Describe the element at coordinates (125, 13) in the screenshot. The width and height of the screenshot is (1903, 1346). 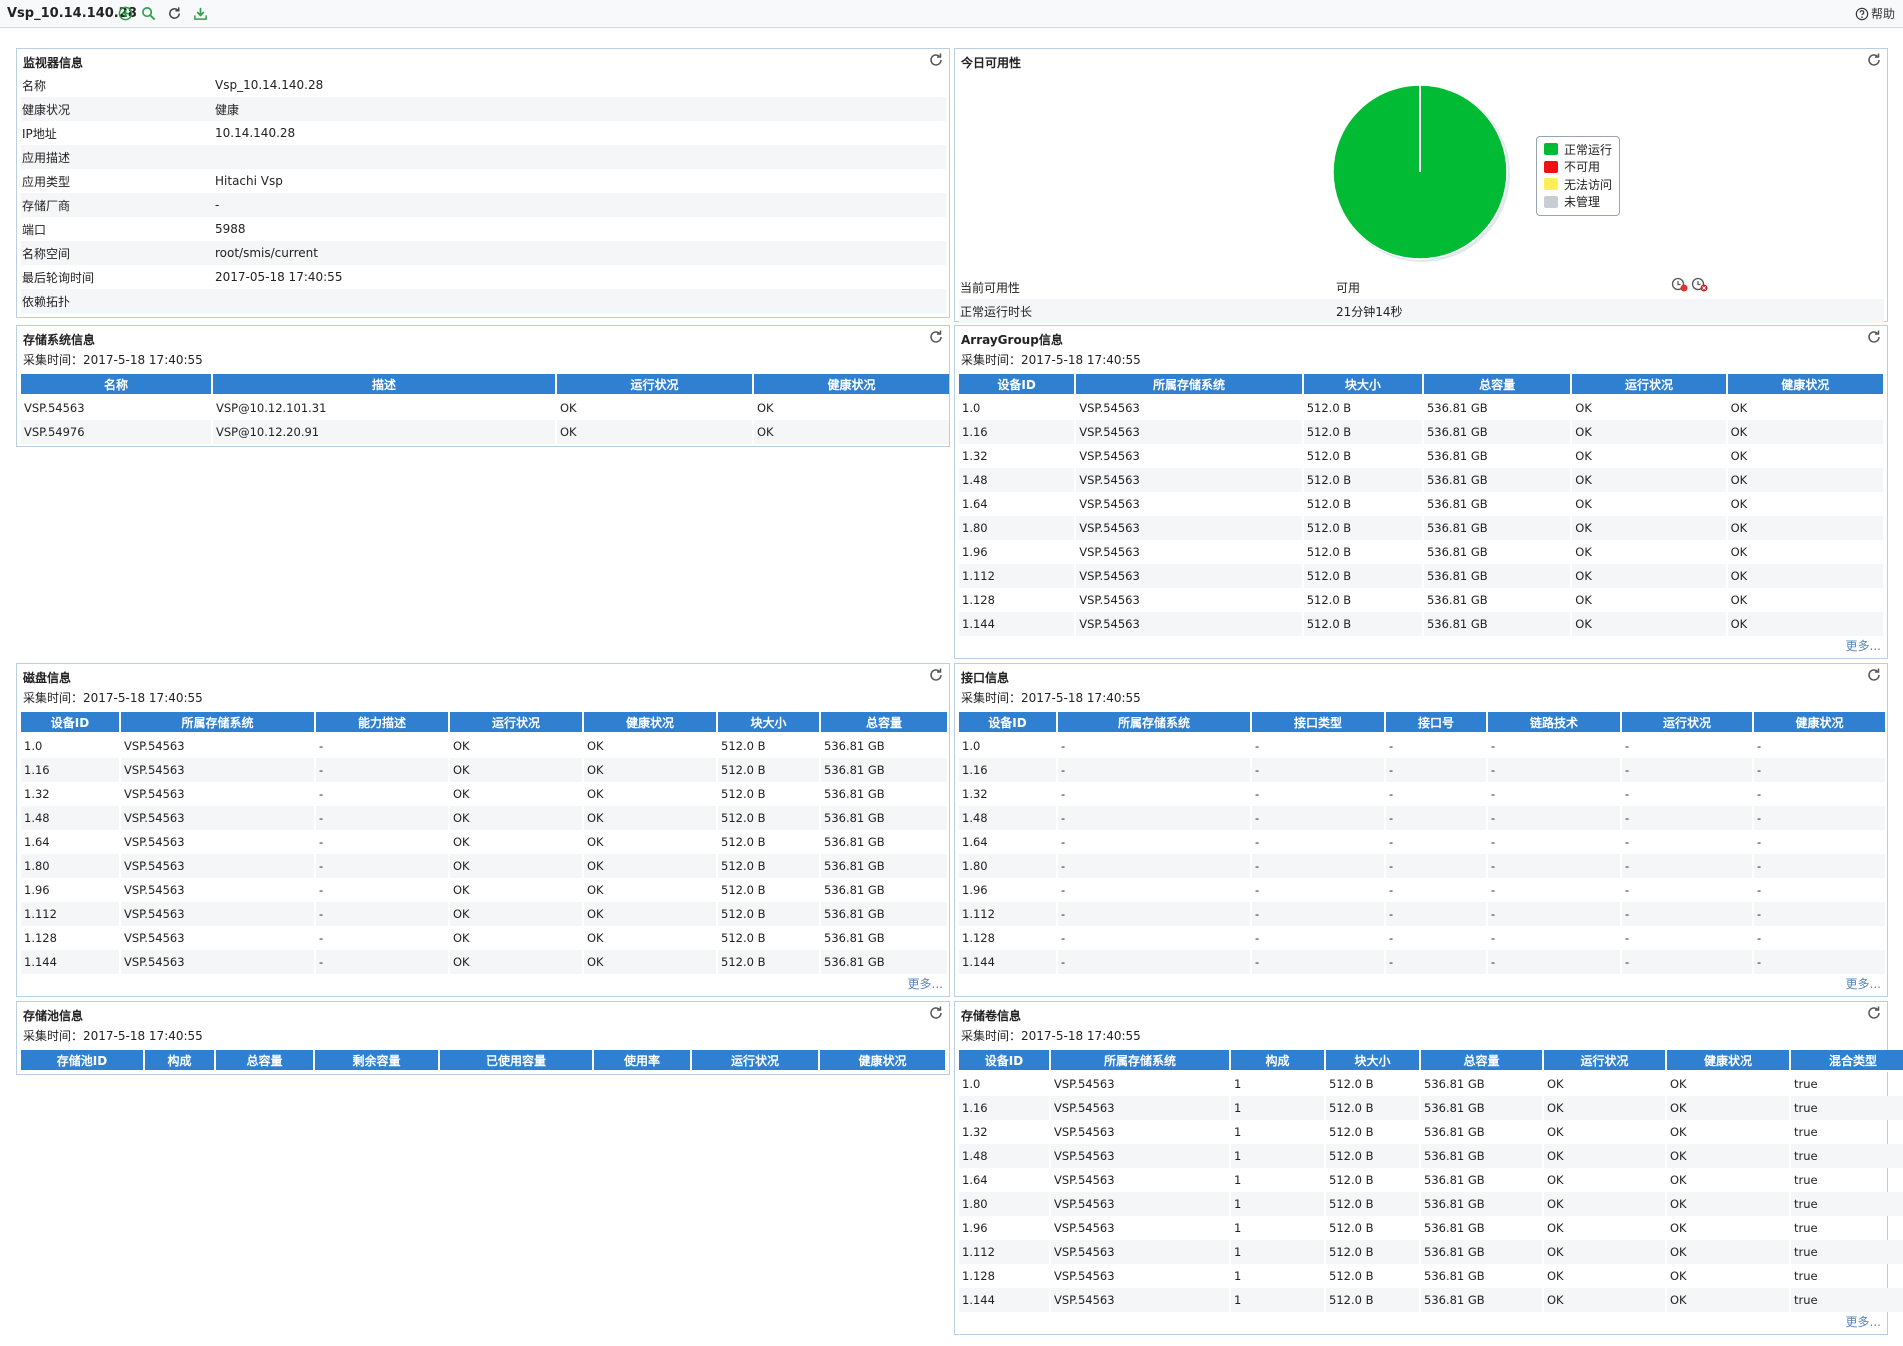
I see `add-icon` at that location.